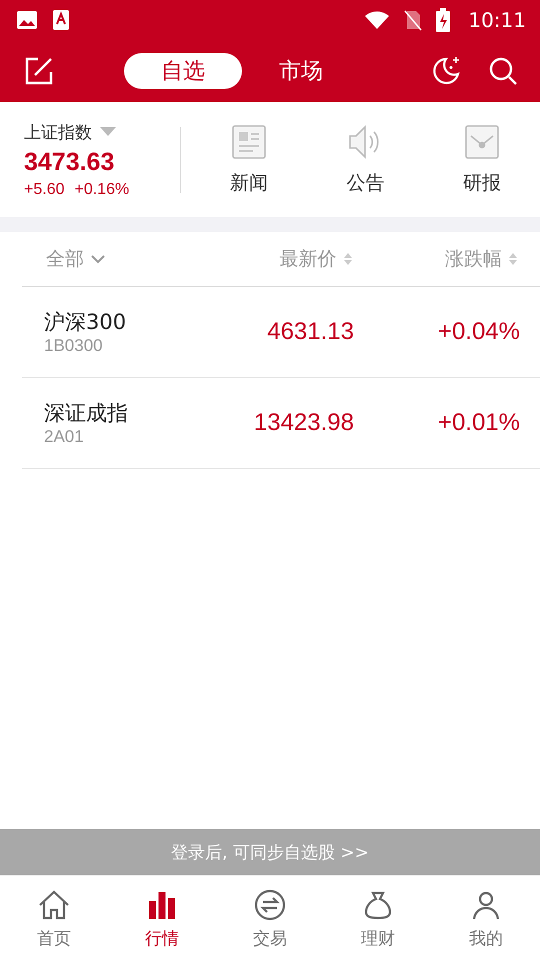 This screenshot has height=960, width=540. Describe the element at coordinates (497, 20) in the screenshot. I see `clock-time: 10:11` at that location.